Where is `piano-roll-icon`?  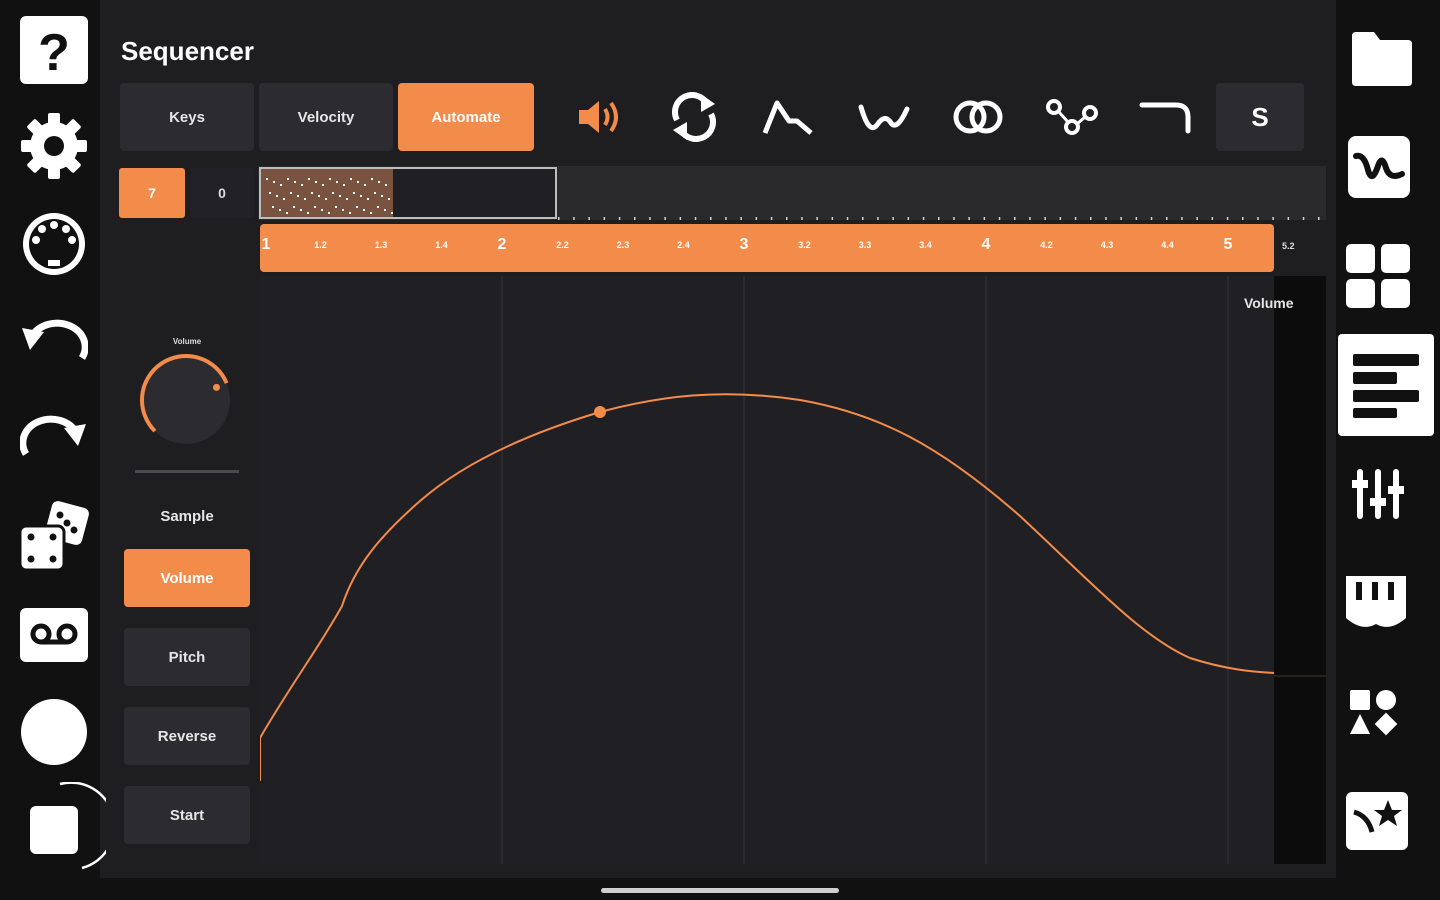 piano-roll-icon is located at coordinates (1386, 385).